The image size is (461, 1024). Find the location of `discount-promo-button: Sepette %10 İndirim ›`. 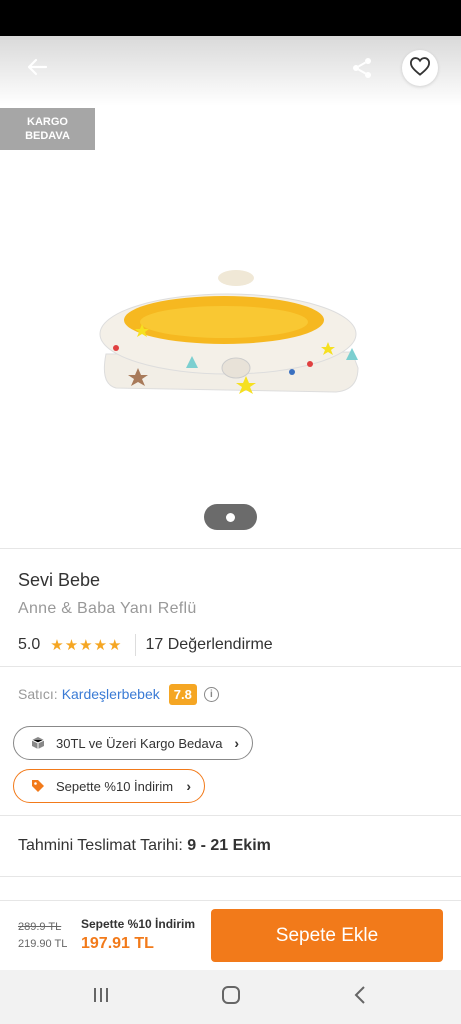

discount-promo-button: Sepette %10 İndirim › is located at coordinates (109, 786).